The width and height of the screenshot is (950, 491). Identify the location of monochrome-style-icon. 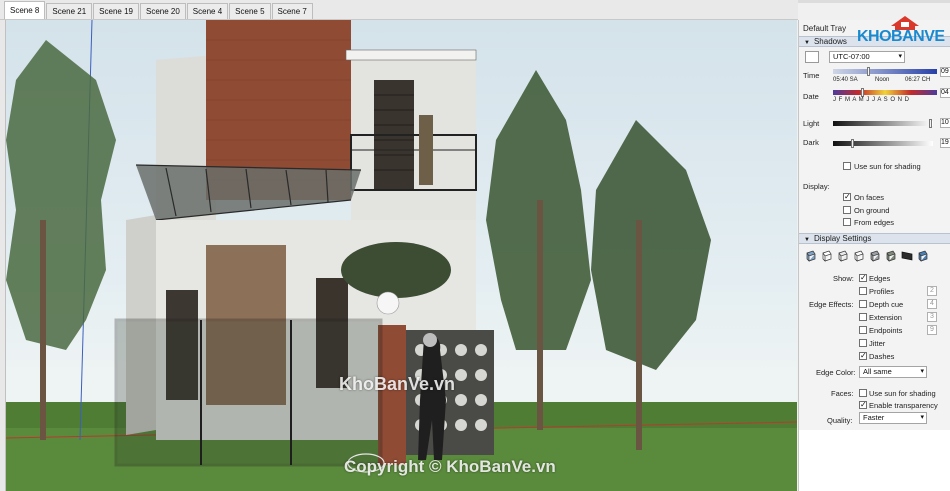
(875, 256).